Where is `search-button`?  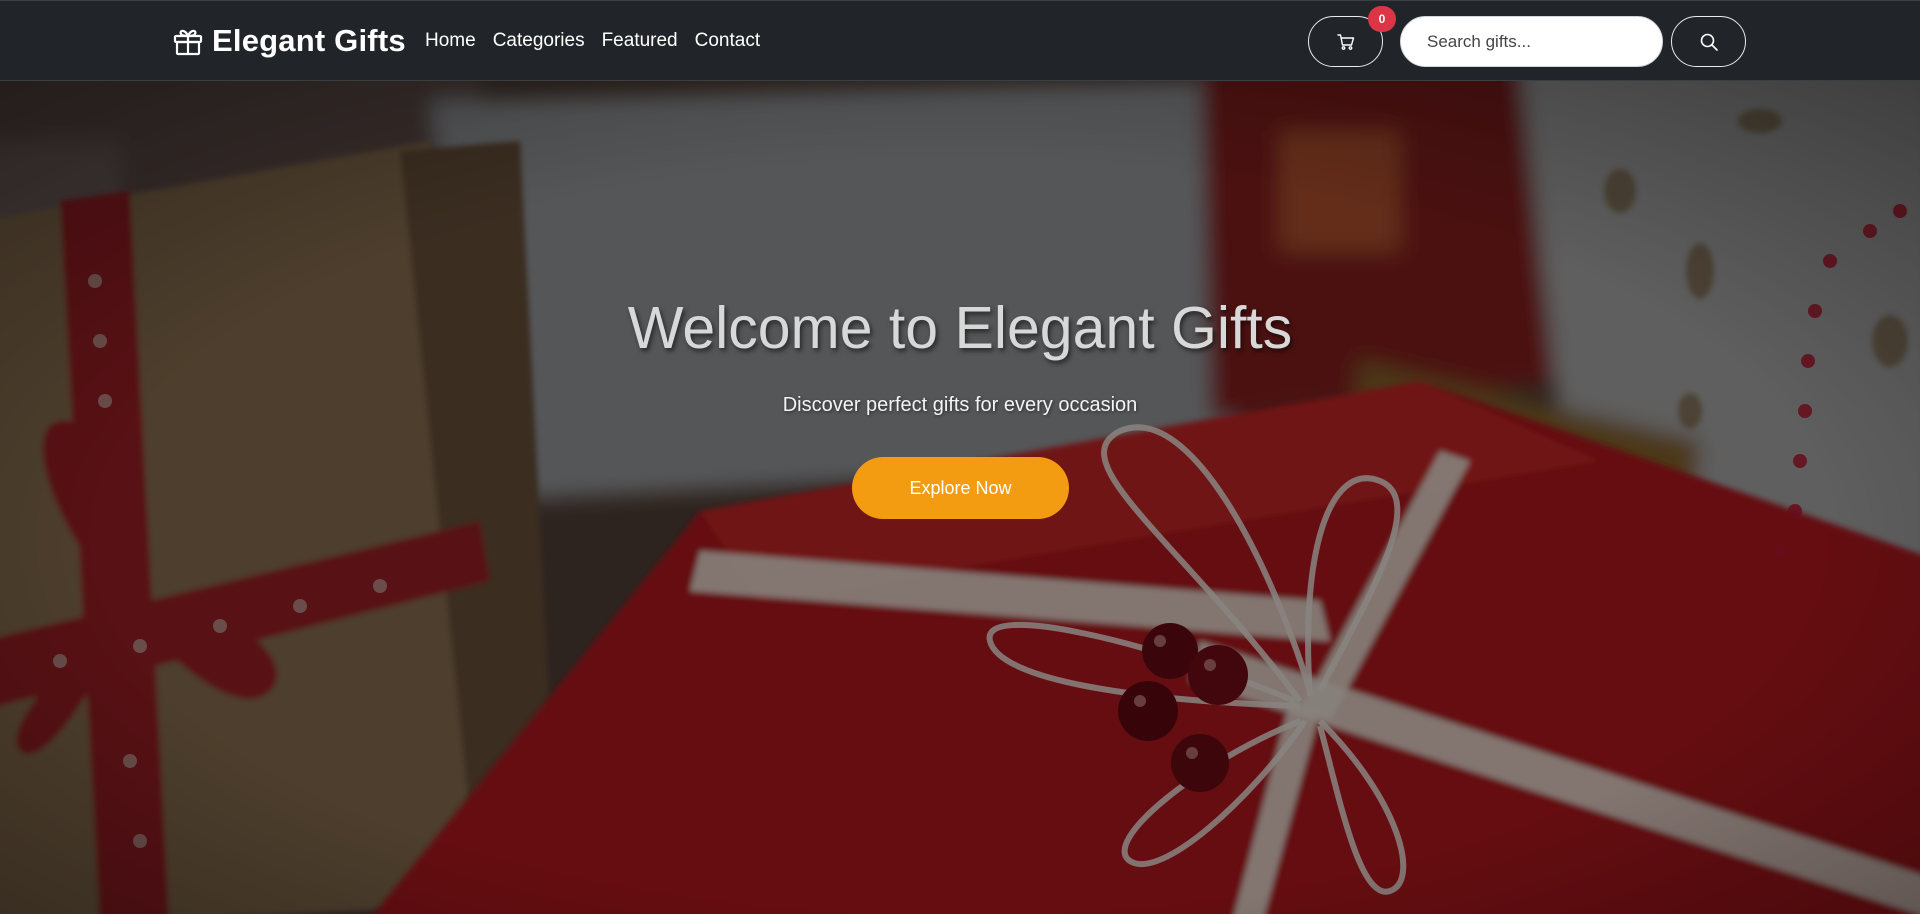
search-button is located at coordinates (1708, 41).